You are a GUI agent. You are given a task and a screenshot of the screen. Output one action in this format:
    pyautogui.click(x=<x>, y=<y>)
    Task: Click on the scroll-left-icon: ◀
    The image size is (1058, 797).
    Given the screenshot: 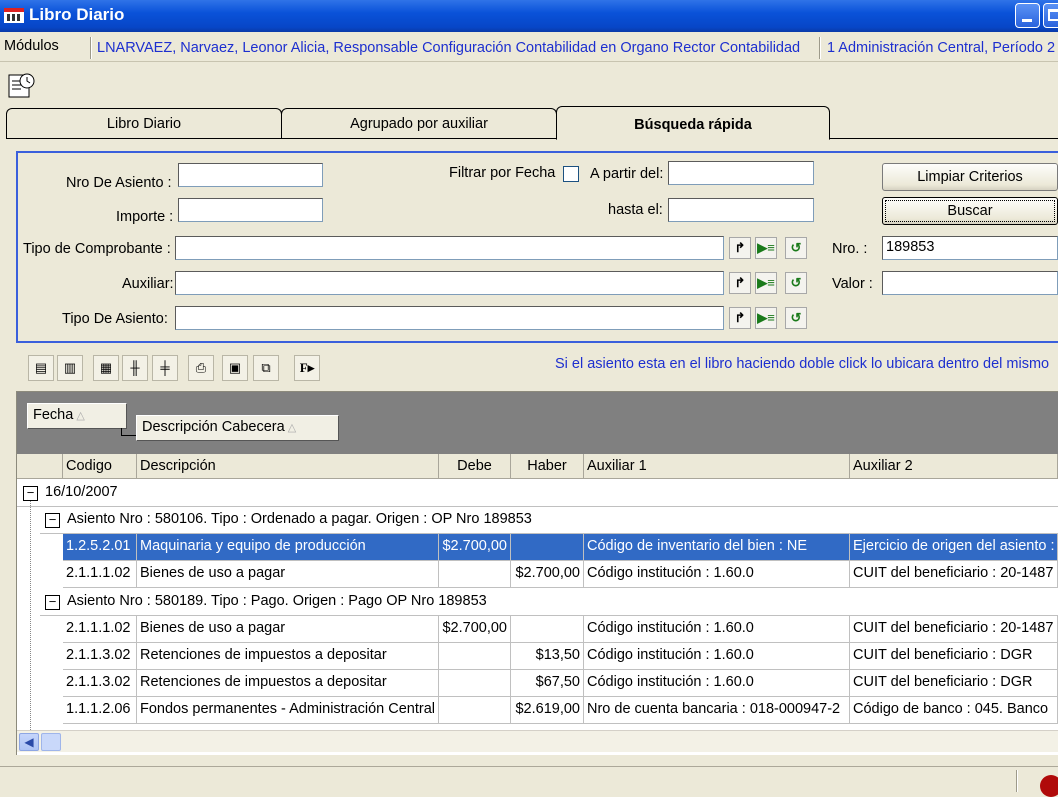 What is the action you would take?
    pyautogui.click(x=29, y=742)
    